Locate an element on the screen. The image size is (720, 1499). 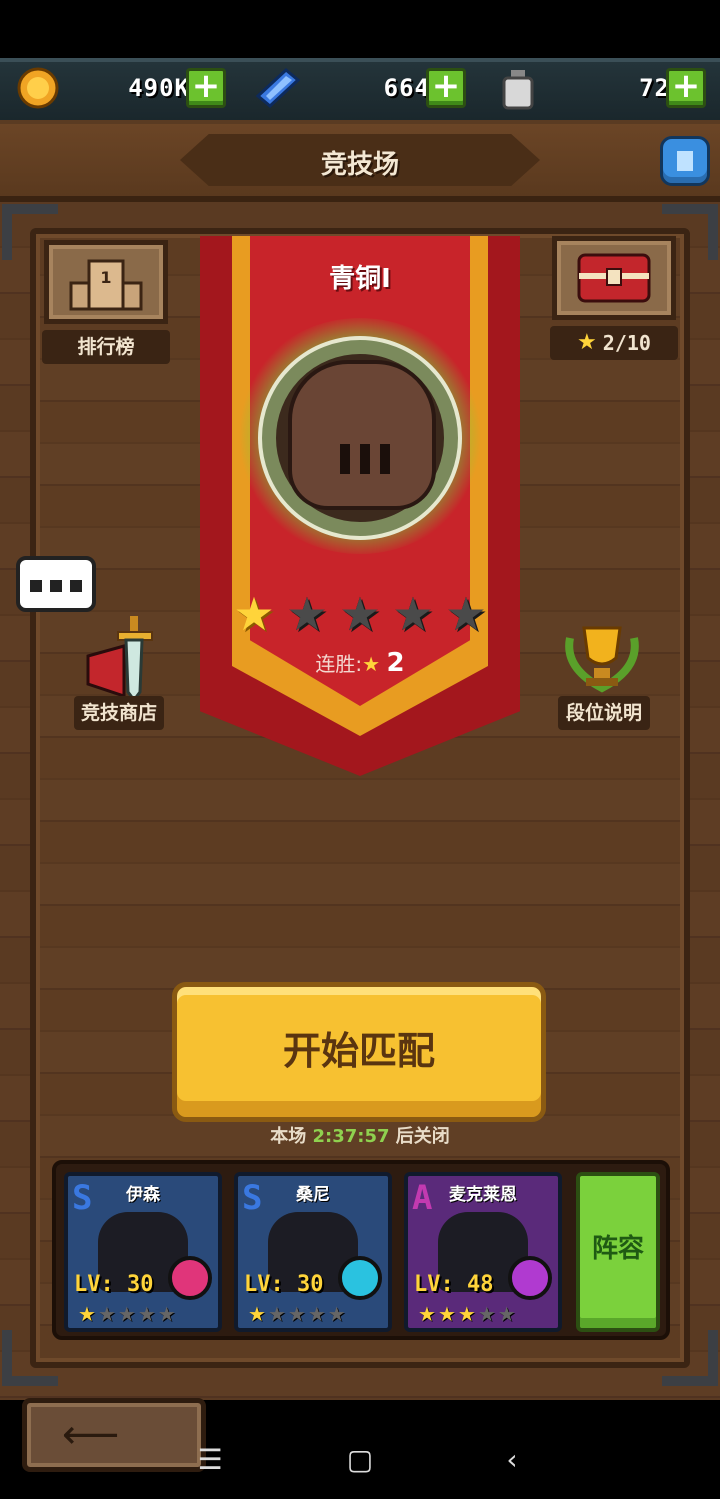
svg-text: 1 is located at coordinates (105, 277).